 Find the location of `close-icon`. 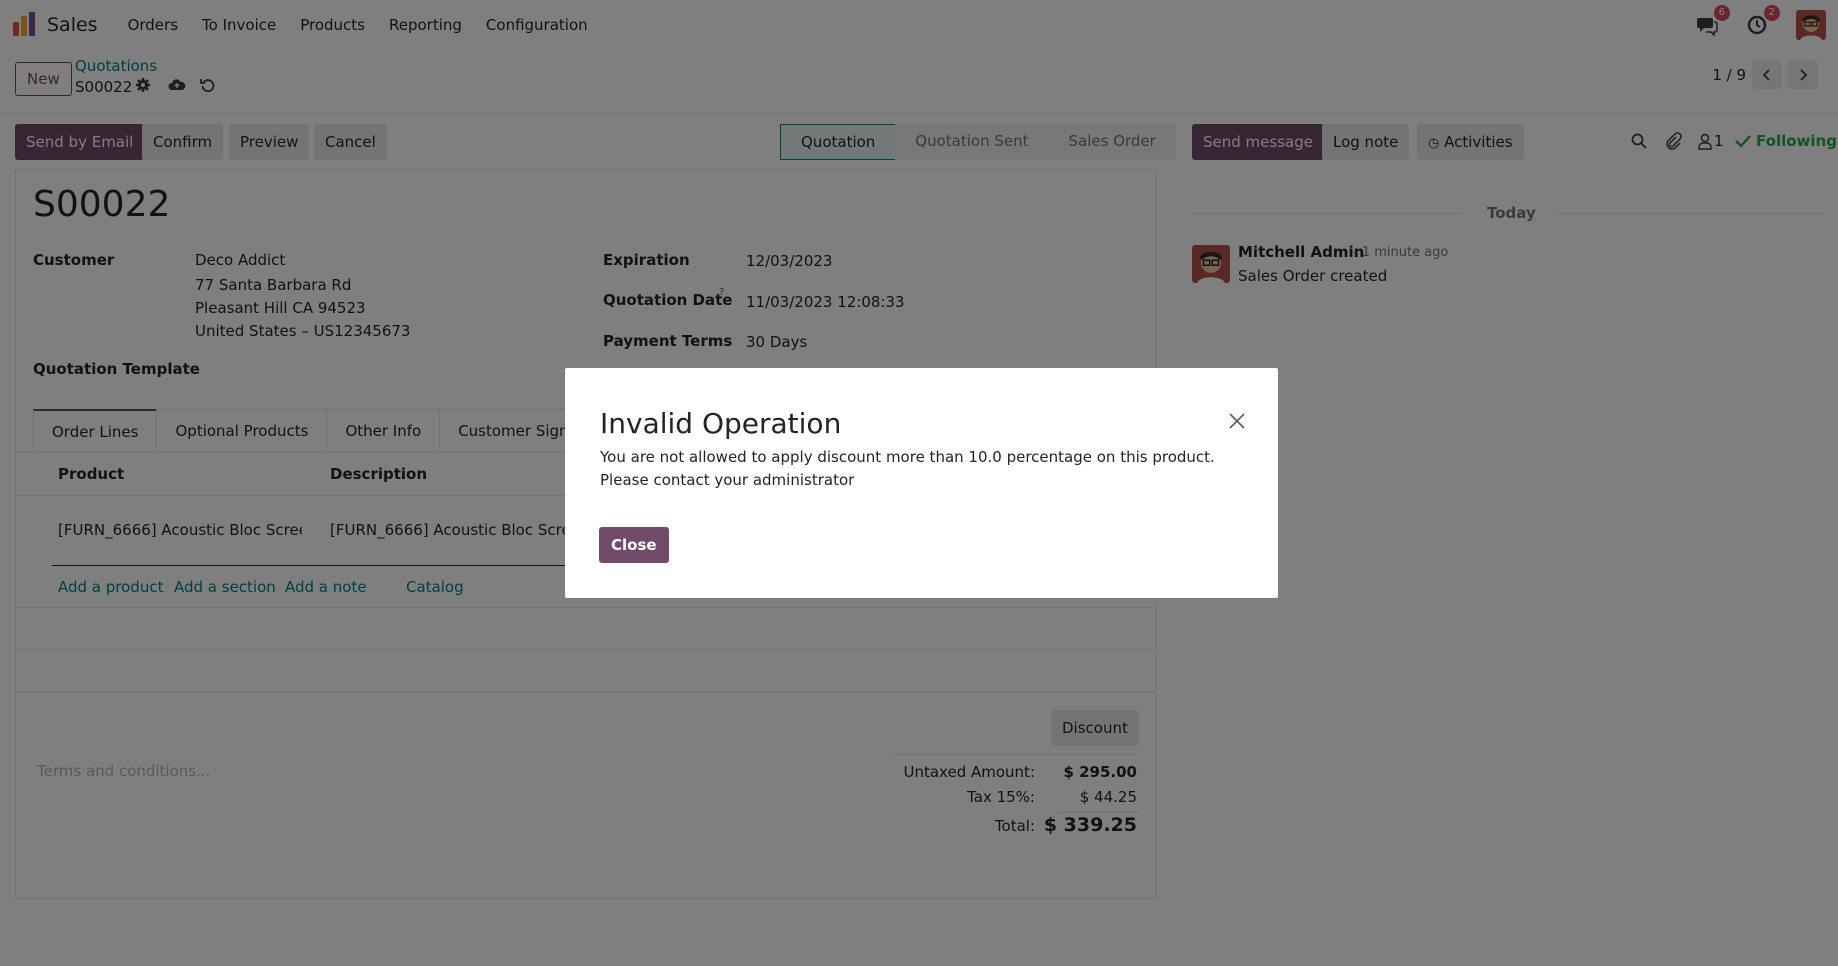

close-icon is located at coordinates (1237, 421).